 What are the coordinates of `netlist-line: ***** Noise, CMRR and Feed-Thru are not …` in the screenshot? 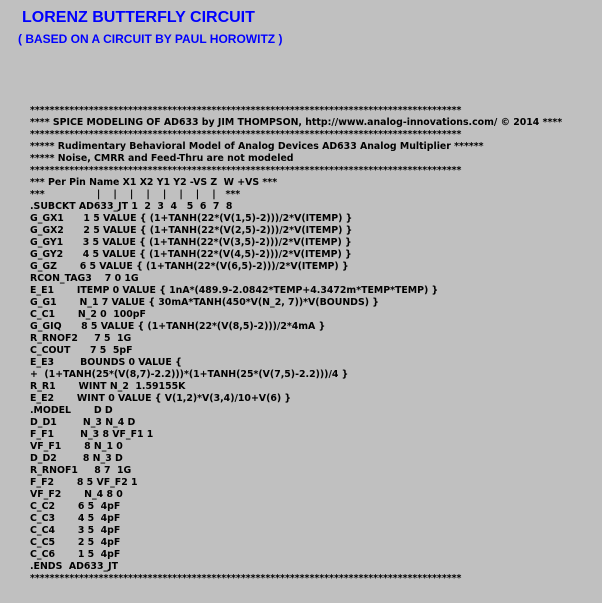 It's located at (162, 158).